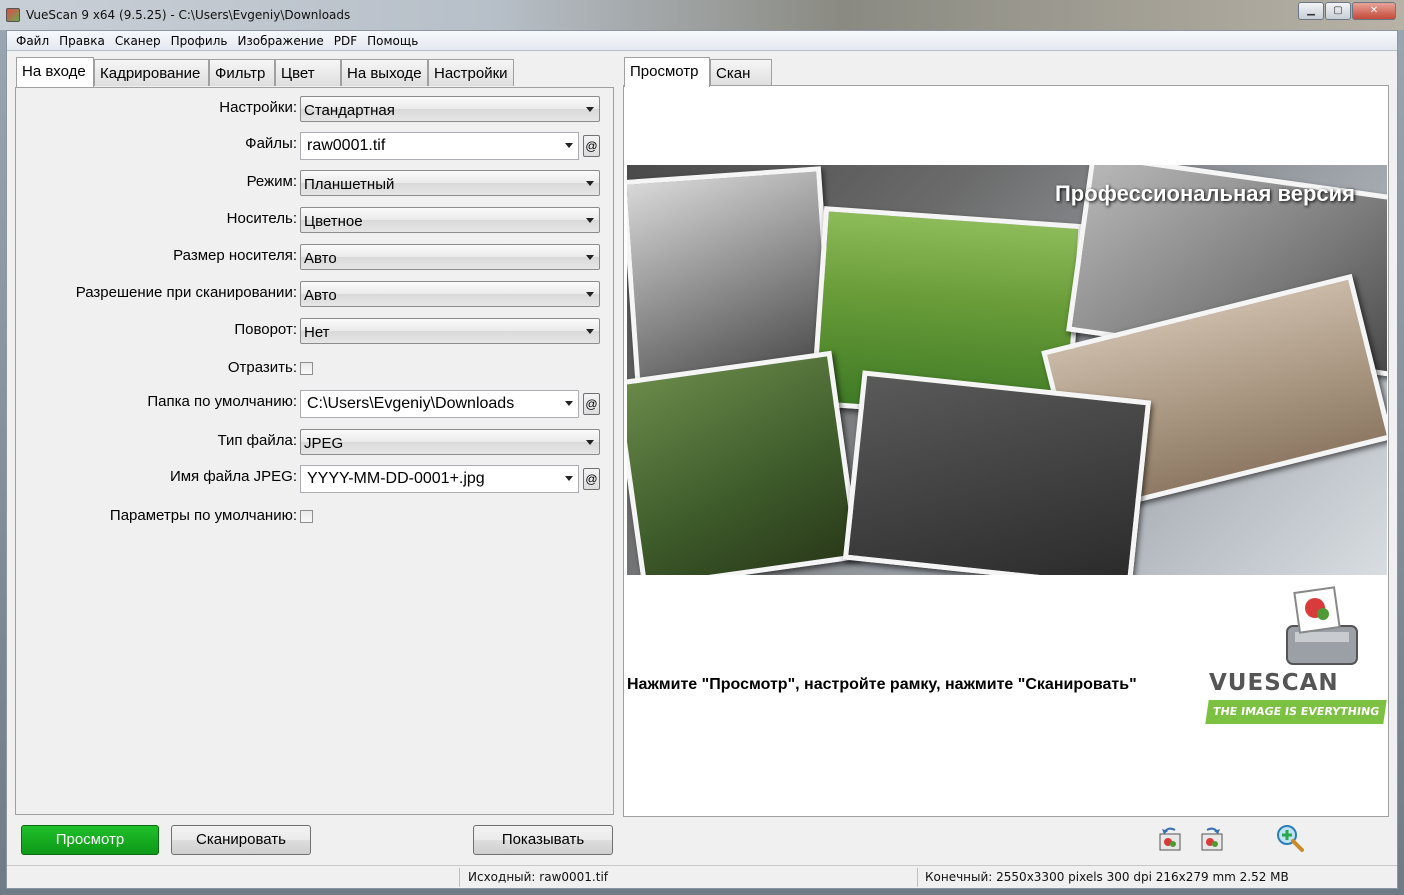 The width and height of the screenshot is (1404, 895). Describe the element at coordinates (324, 443) in the screenshot. I see `file-type-value: JPEG` at that location.